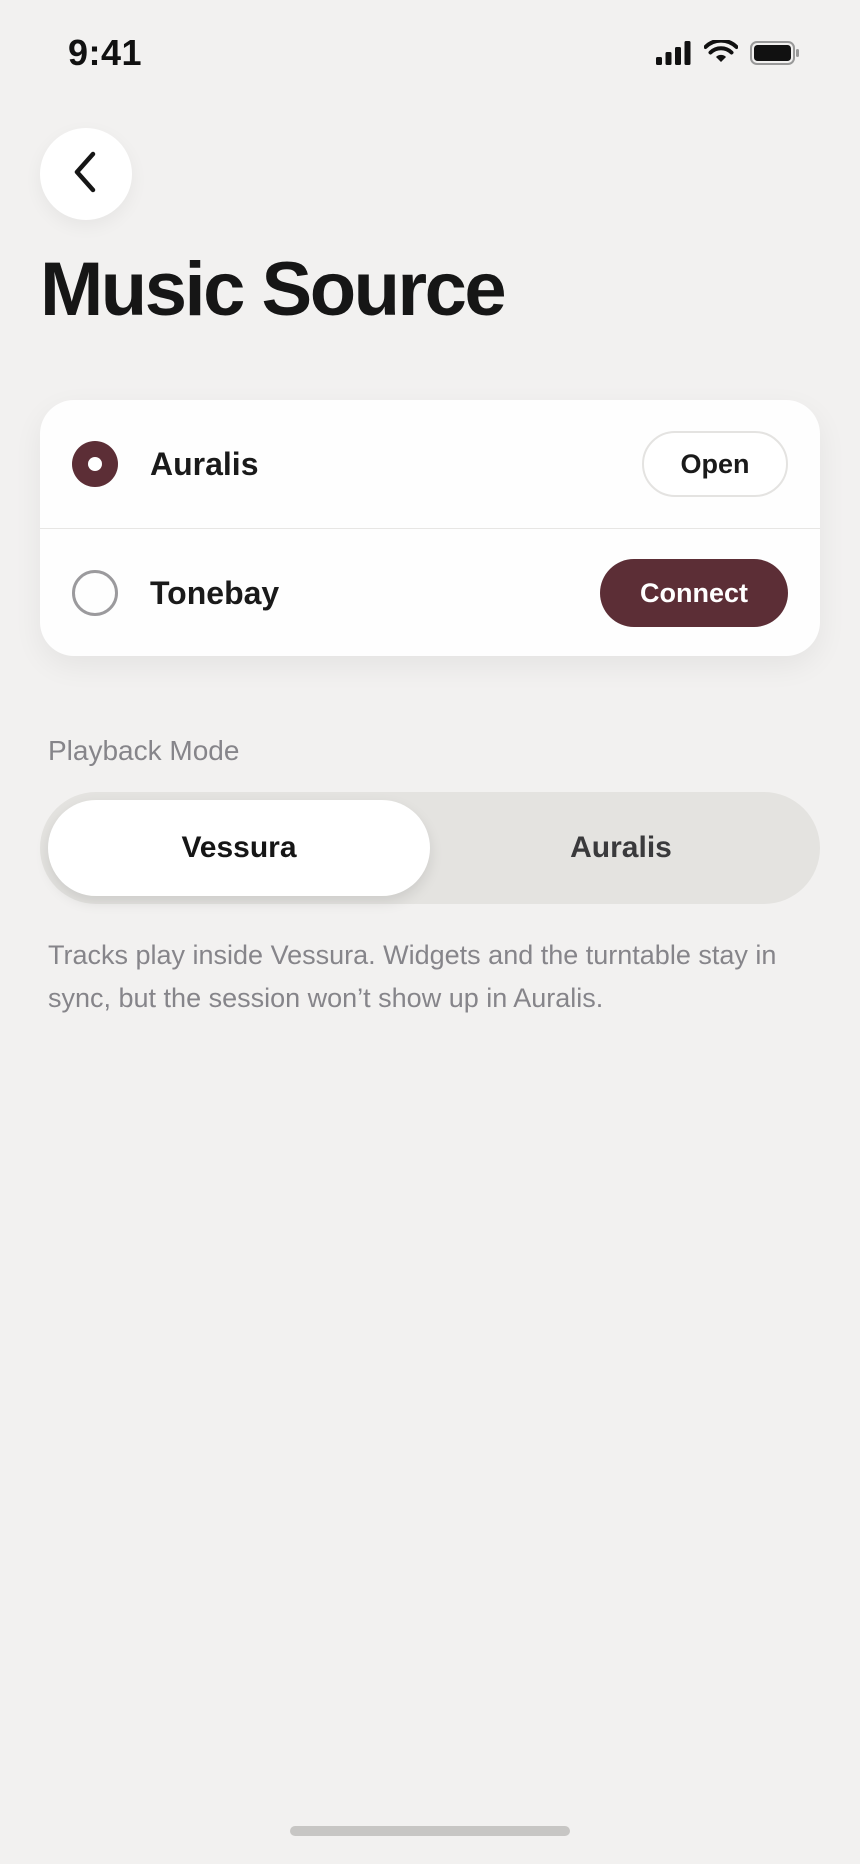  I want to click on cellular-signal-icon, so click(674, 55).